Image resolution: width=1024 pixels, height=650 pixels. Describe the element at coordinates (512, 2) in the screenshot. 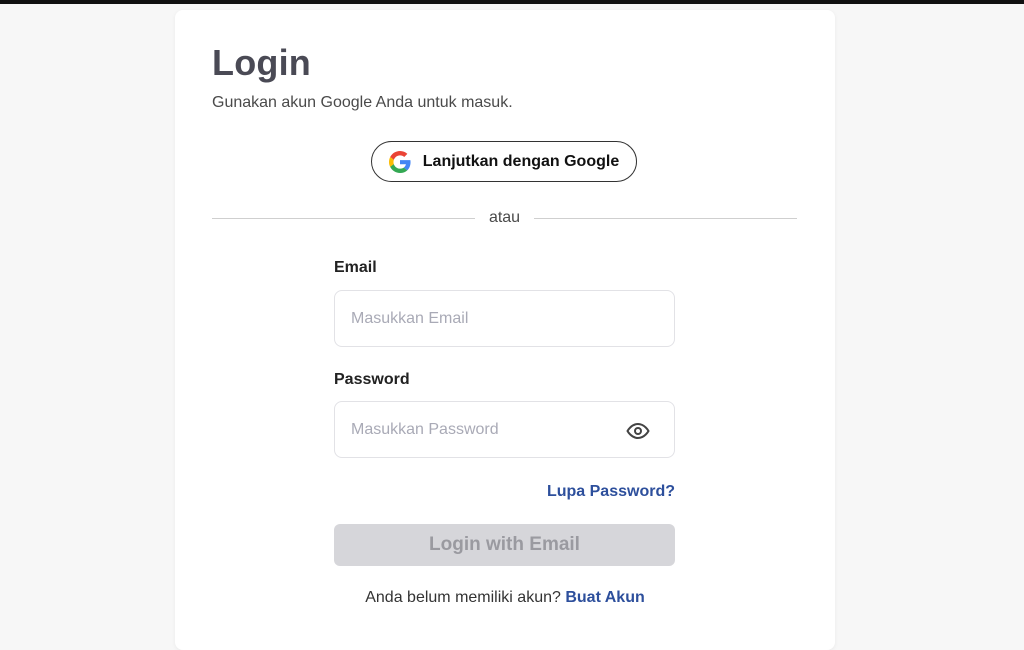

I see `top-border` at that location.